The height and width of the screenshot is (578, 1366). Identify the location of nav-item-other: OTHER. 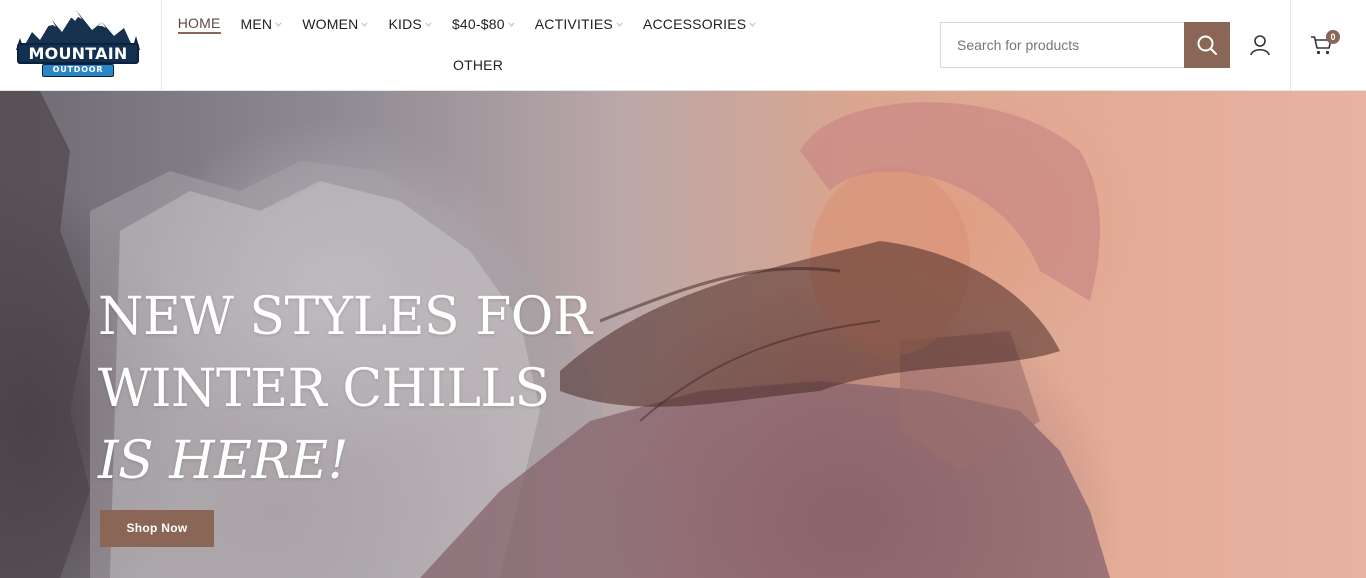
(478, 65).